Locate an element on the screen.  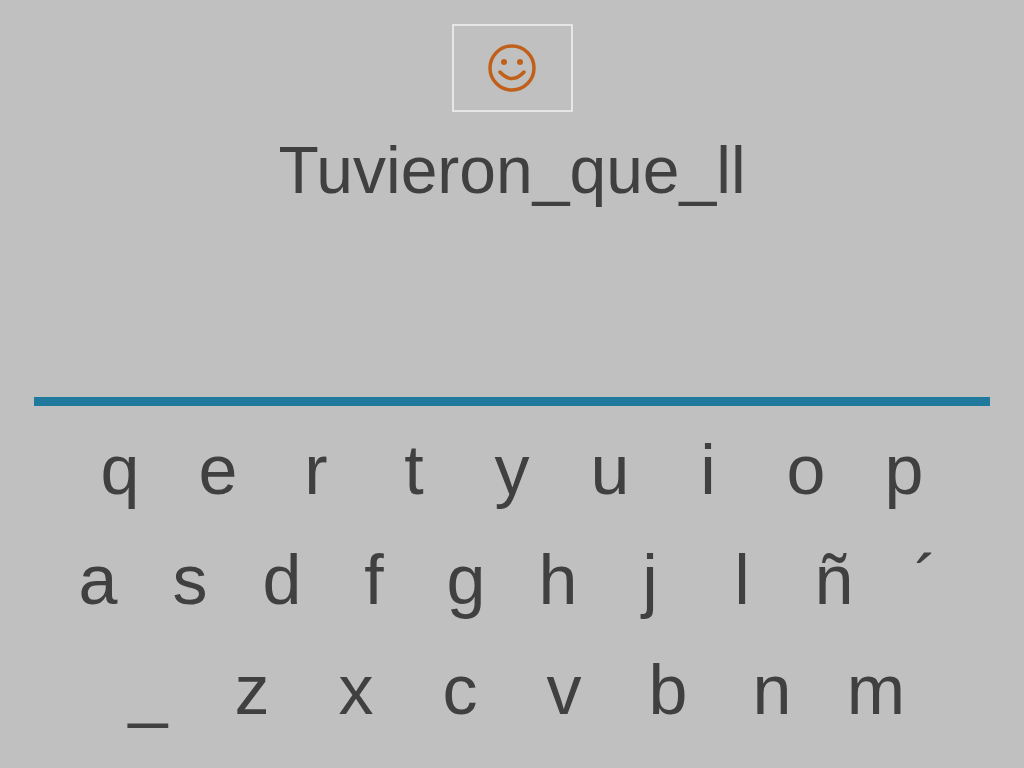
hint-button is located at coordinates (512, 68).